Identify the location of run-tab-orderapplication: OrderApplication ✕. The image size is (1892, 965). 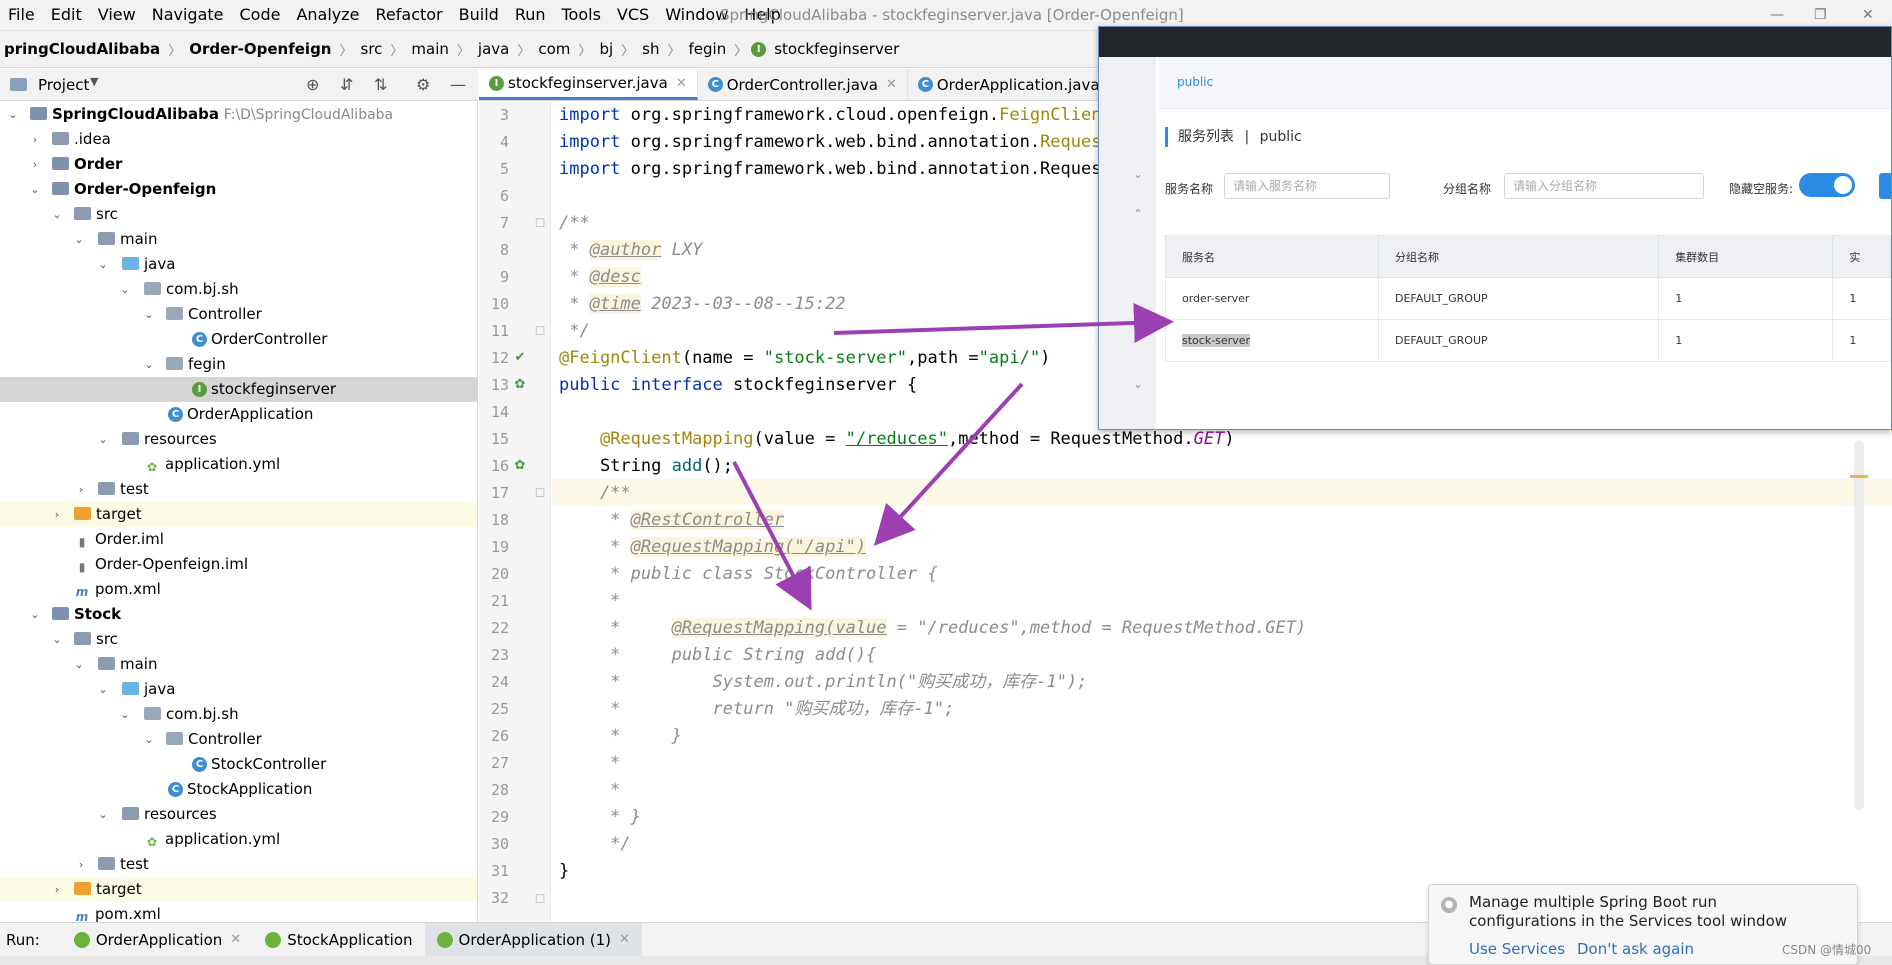
(157, 940).